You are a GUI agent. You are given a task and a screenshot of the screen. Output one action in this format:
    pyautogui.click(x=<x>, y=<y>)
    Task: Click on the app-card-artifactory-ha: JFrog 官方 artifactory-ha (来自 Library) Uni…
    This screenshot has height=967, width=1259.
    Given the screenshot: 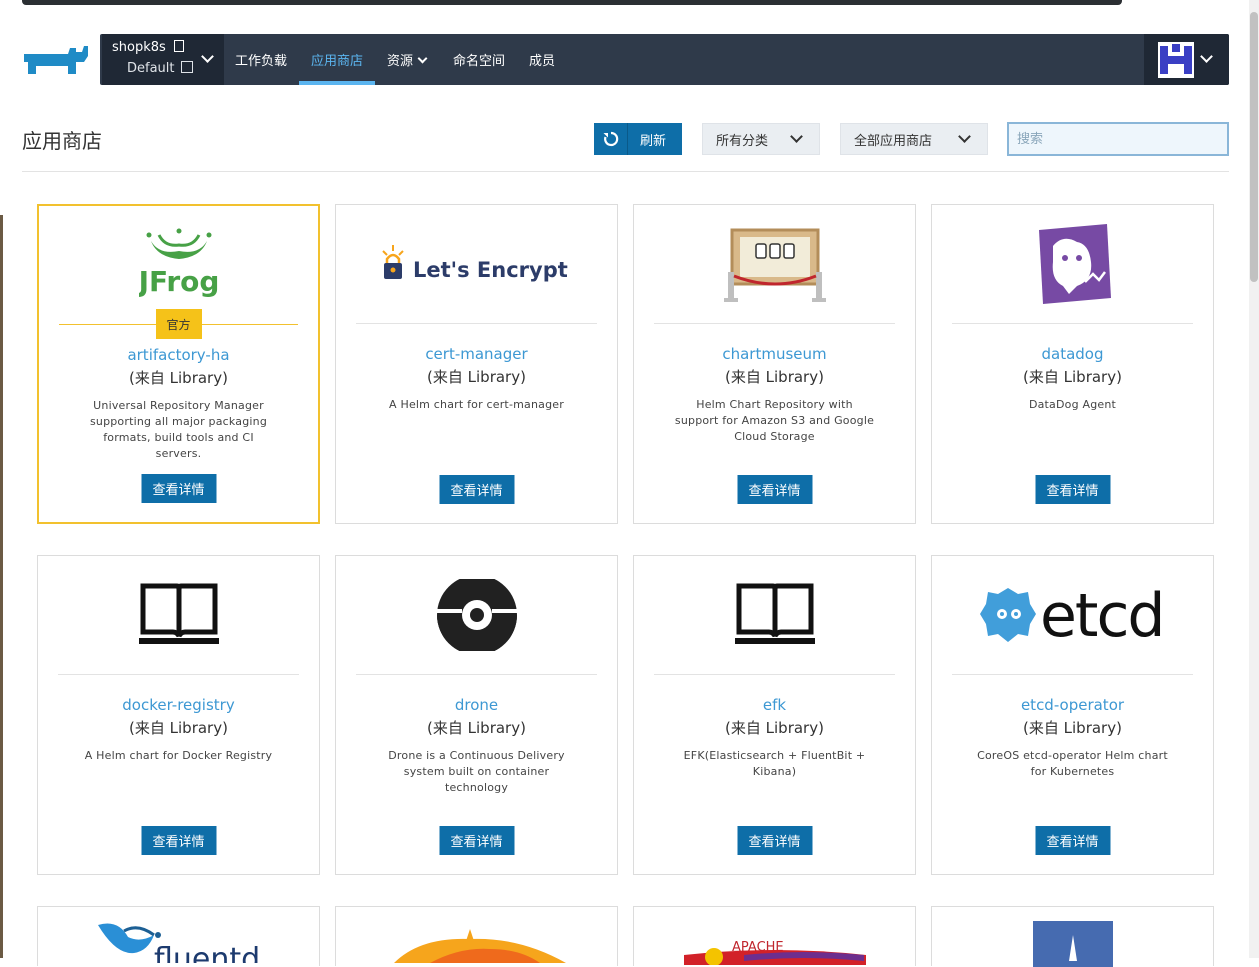 What is the action you would take?
    pyautogui.click(x=178, y=364)
    